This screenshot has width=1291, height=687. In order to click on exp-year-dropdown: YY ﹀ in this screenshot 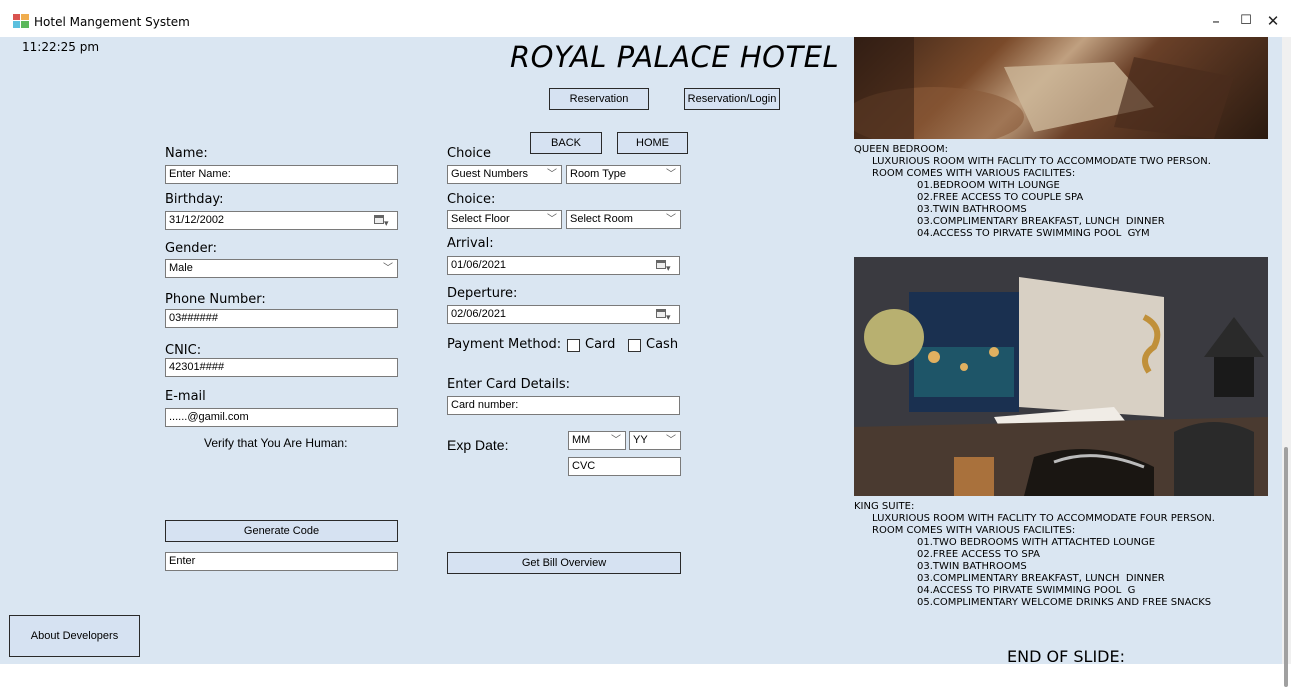, I will do `click(655, 440)`.